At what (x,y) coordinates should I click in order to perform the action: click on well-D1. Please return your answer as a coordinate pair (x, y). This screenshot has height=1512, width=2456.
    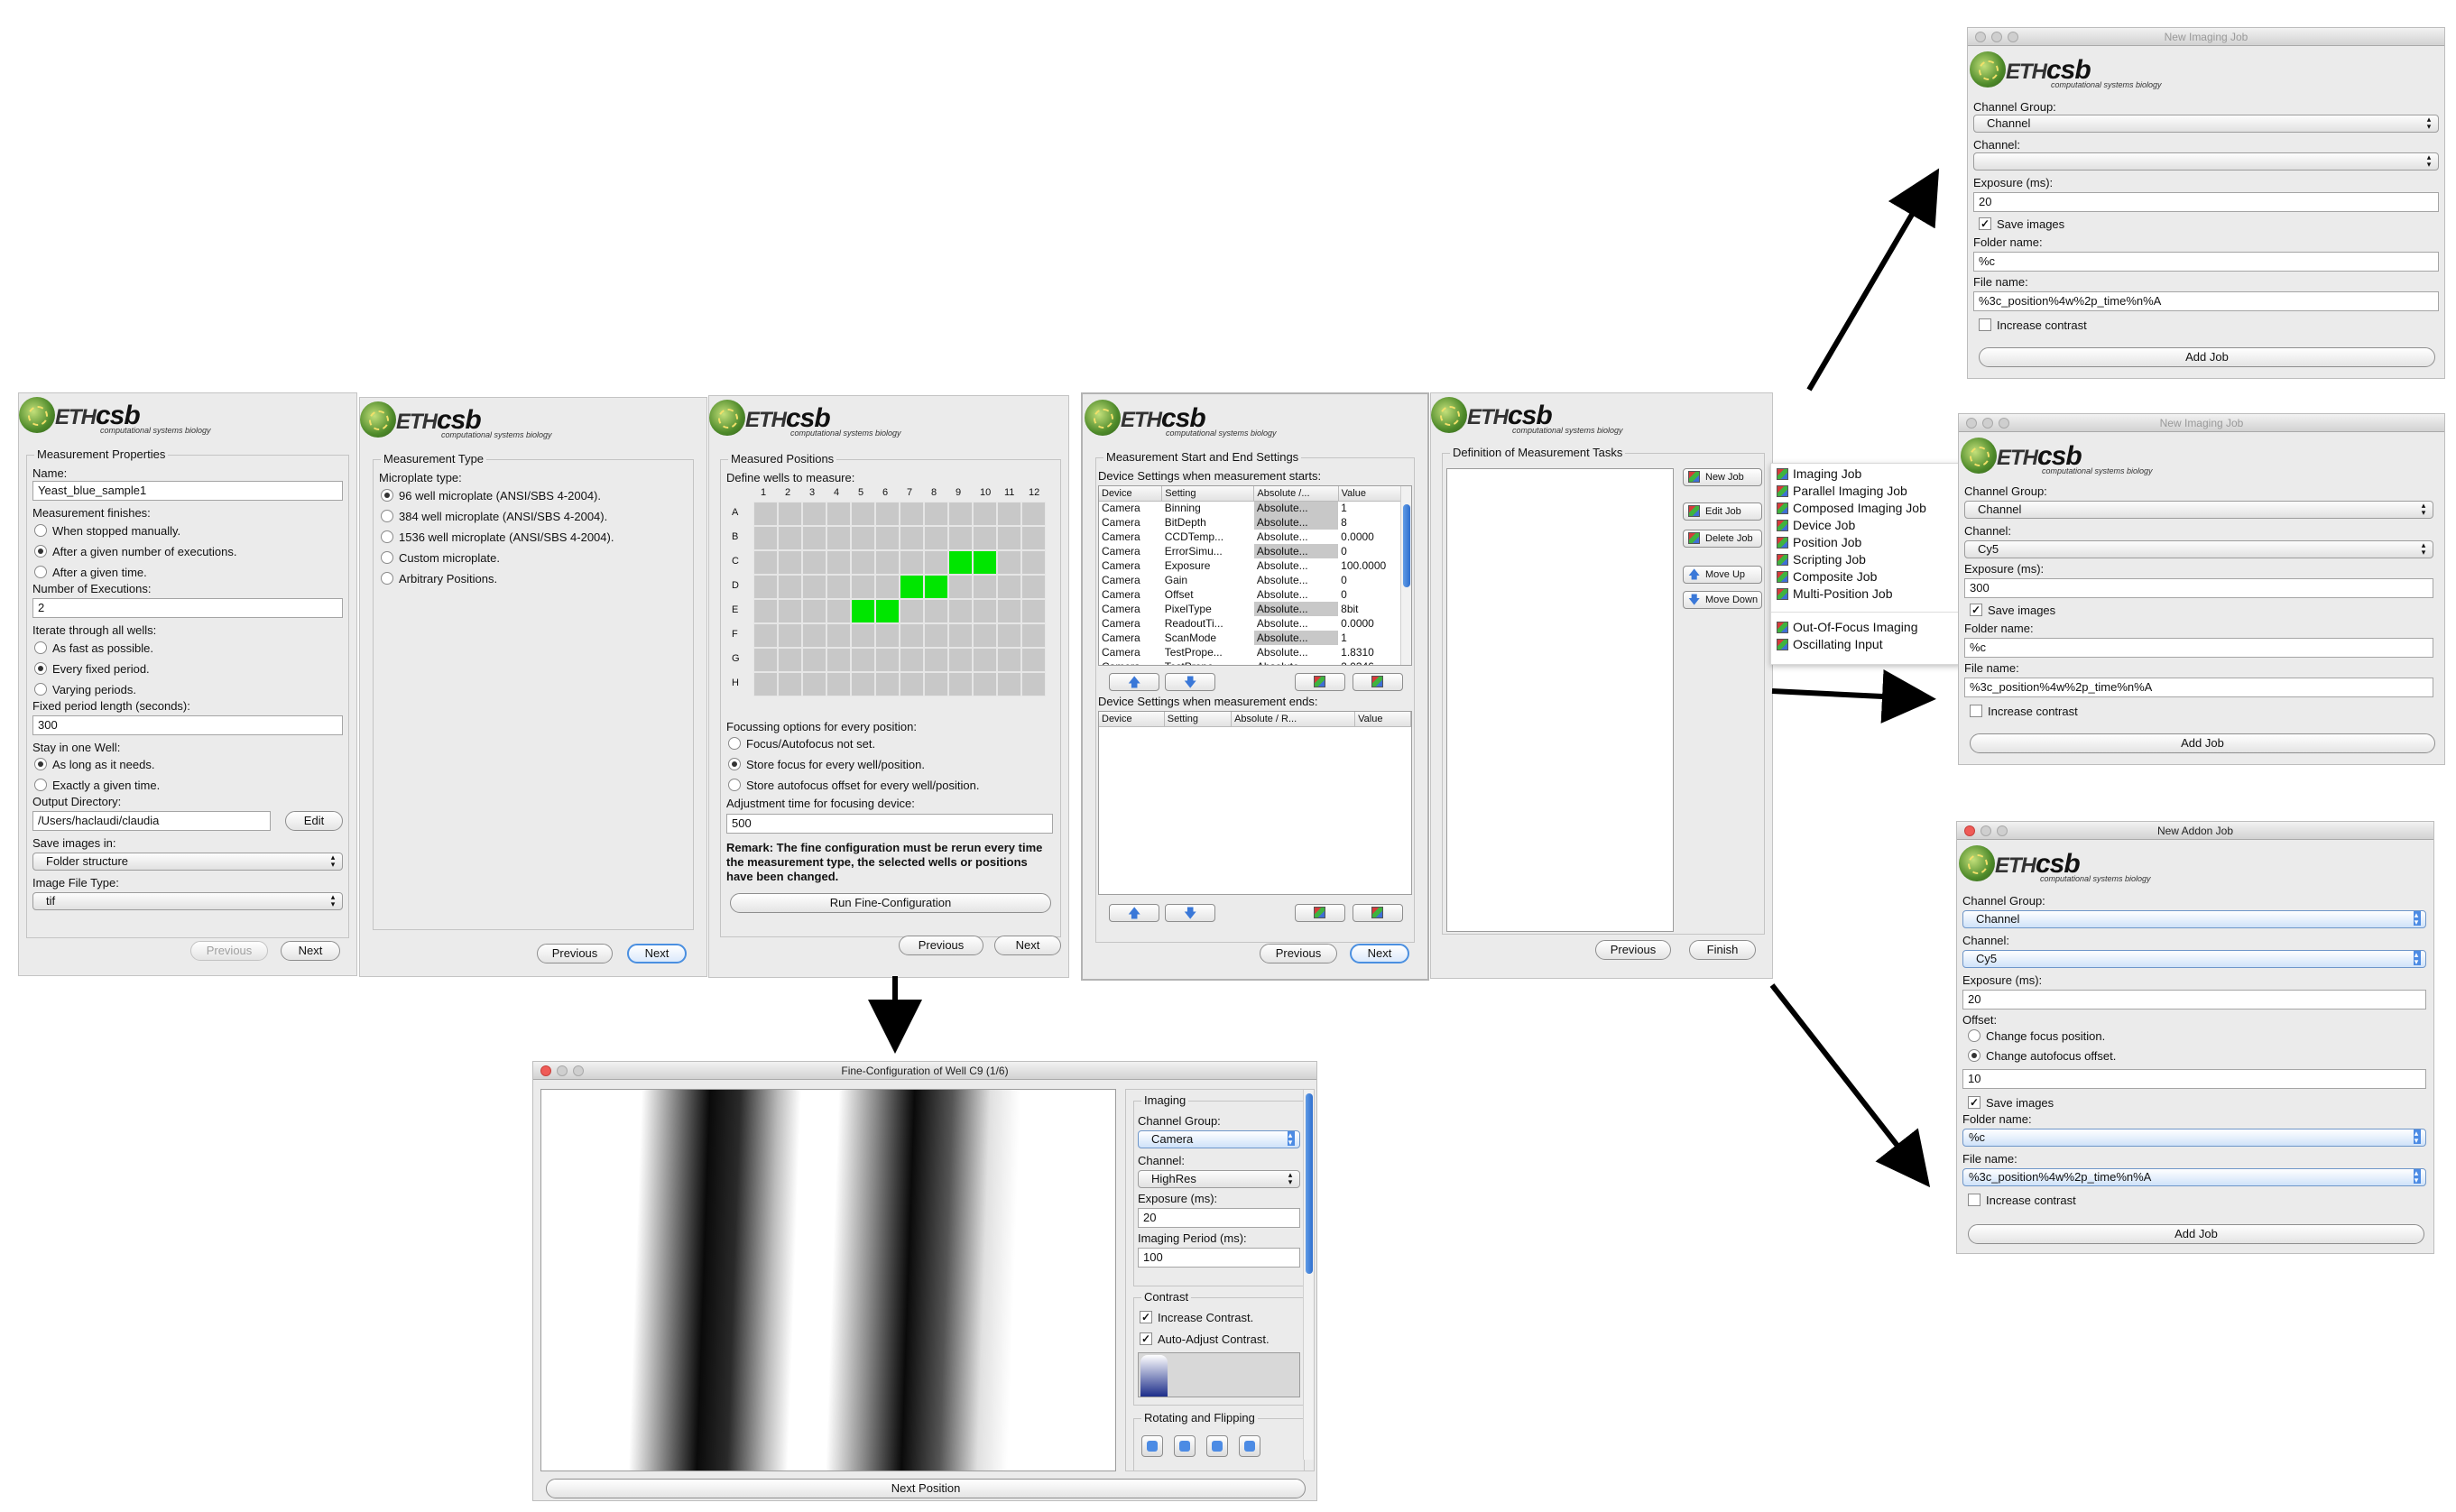
    Looking at the image, I should click on (765, 587).